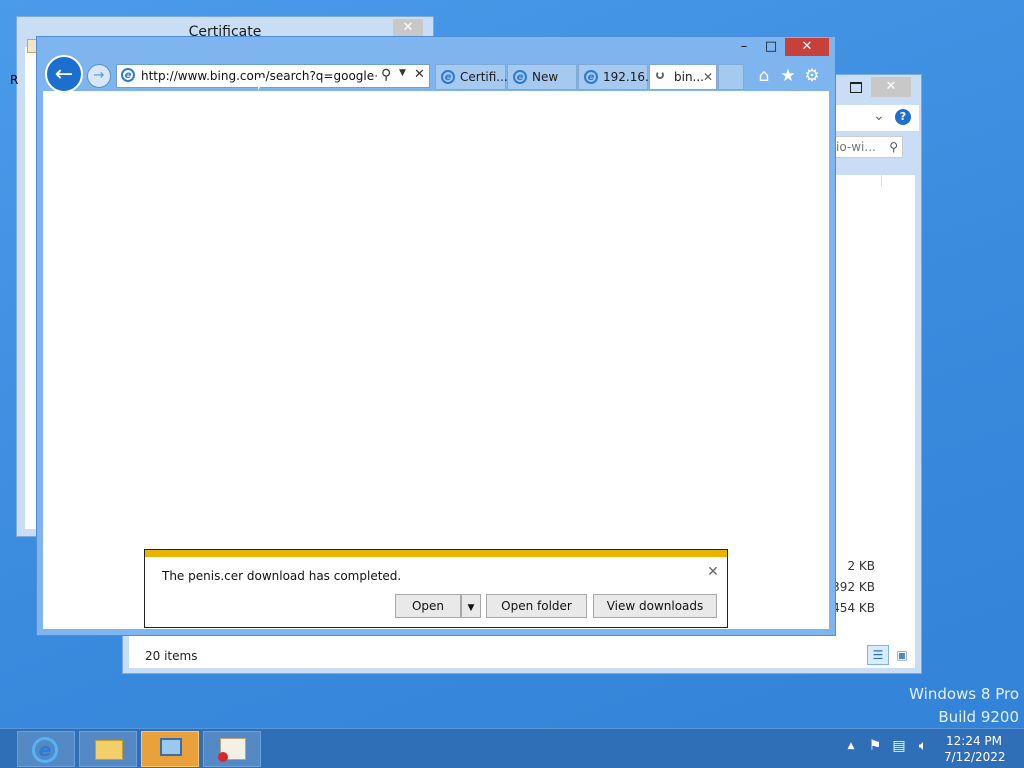 The width and height of the screenshot is (1024, 768). Describe the element at coordinates (771, 47) in the screenshot. I see `ie-maximize-button: □` at that location.